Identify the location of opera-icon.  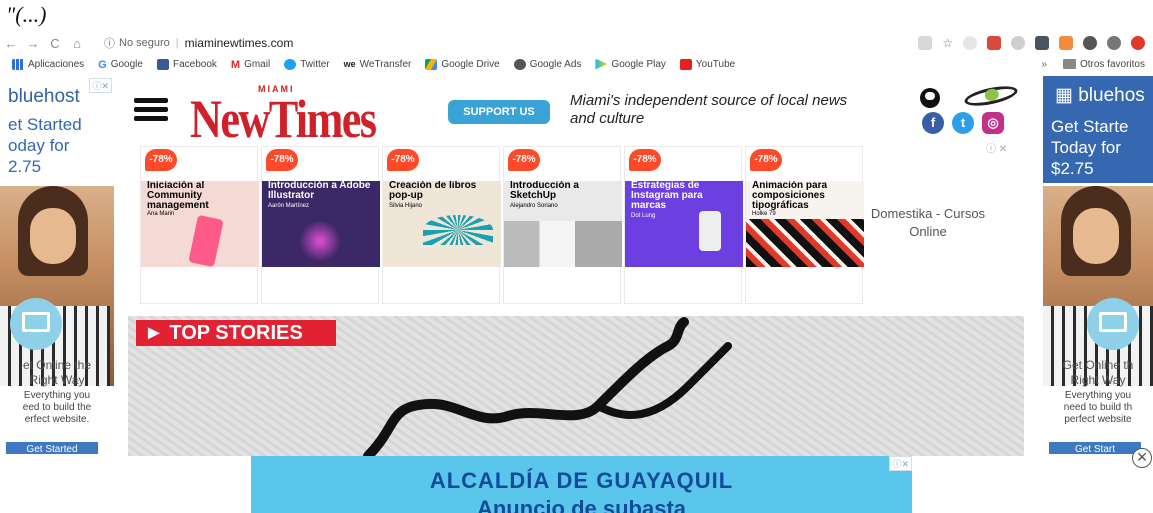
(1138, 43).